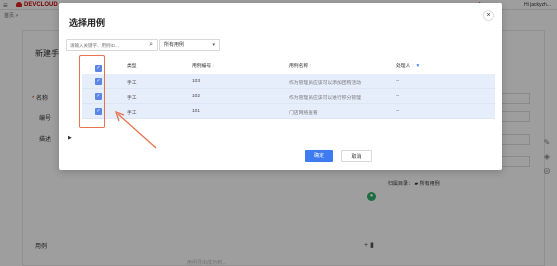 The width and height of the screenshot is (557, 266). What do you see at coordinates (300, 65) in the screenshot?
I see `col-name: 用例名称 ↕` at bounding box center [300, 65].